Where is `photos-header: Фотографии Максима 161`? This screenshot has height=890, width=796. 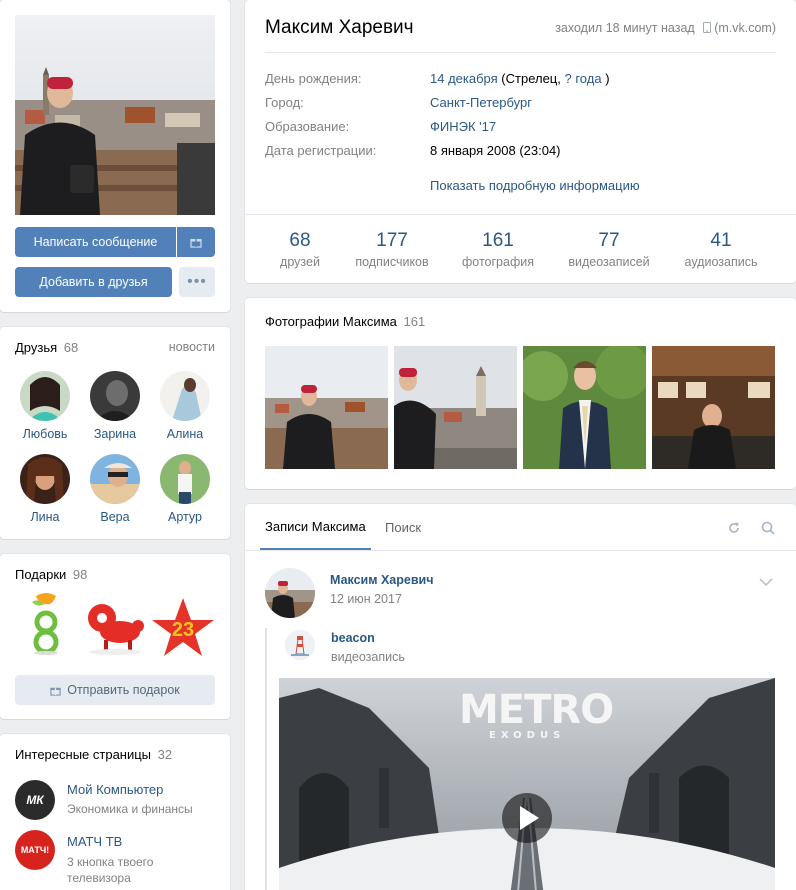 photos-header: Фотографии Максима 161 is located at coordinates (345, 321).